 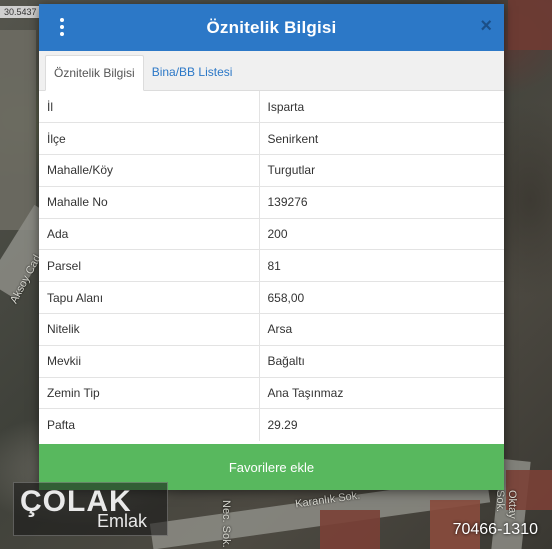 I want to click on brand-logo: ÇOLAK Emlak, so click(x=90, y=509).